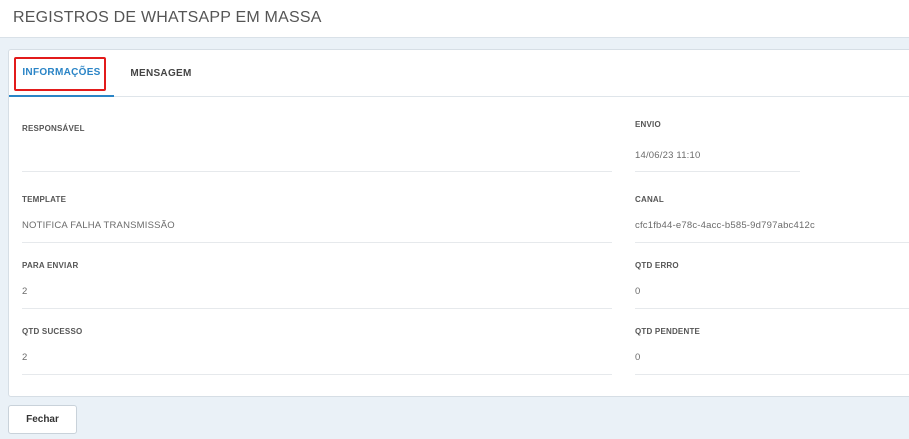 The width and height of the screenshot is (909, 439). What do you see at coordinates (725, 225) in the screenshot?
I see `field-value: cfc1fb44-e78c-4acc-b585-9d797abc412c` at bounding box center [725, 225].